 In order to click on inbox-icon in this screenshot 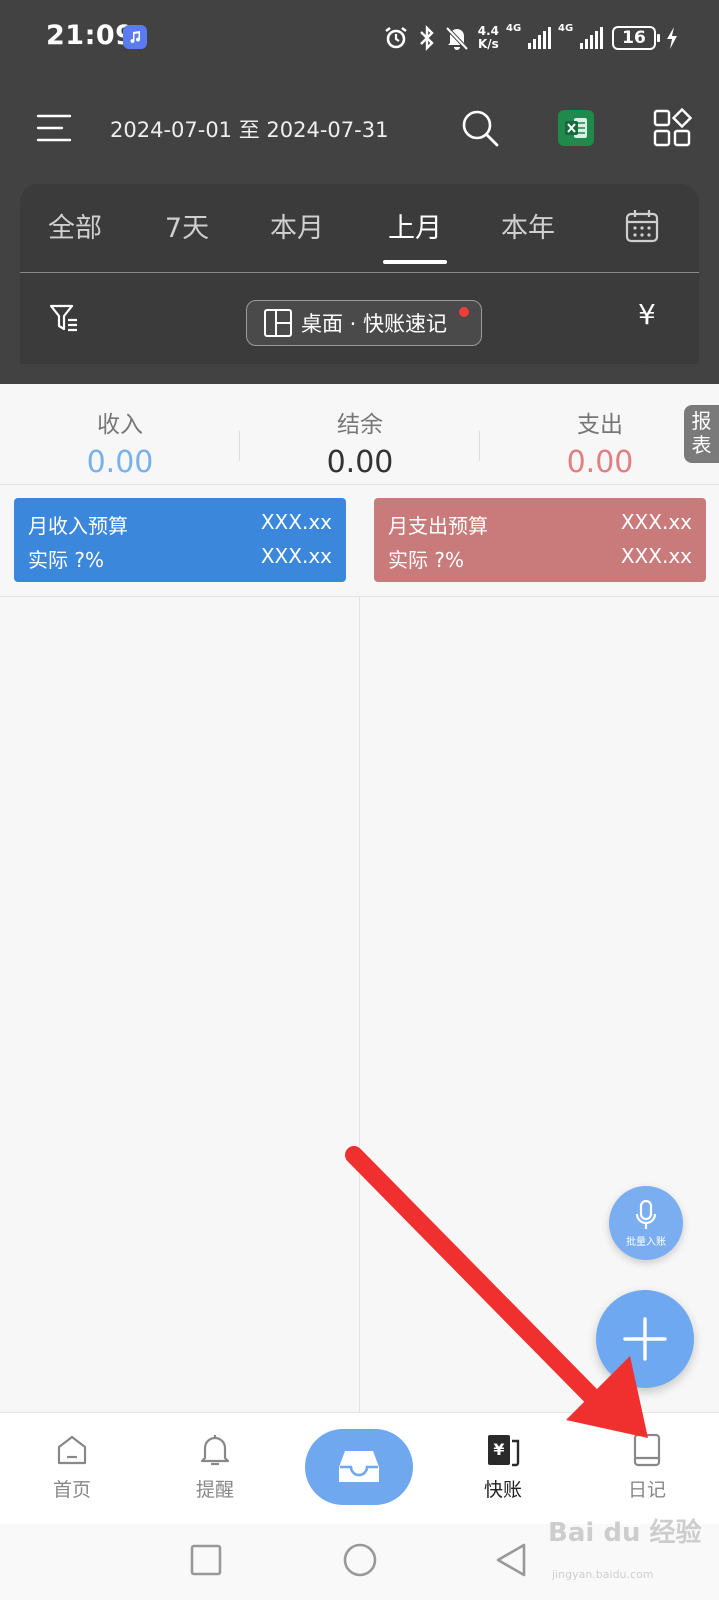, I will do `click(359, 1466)`.